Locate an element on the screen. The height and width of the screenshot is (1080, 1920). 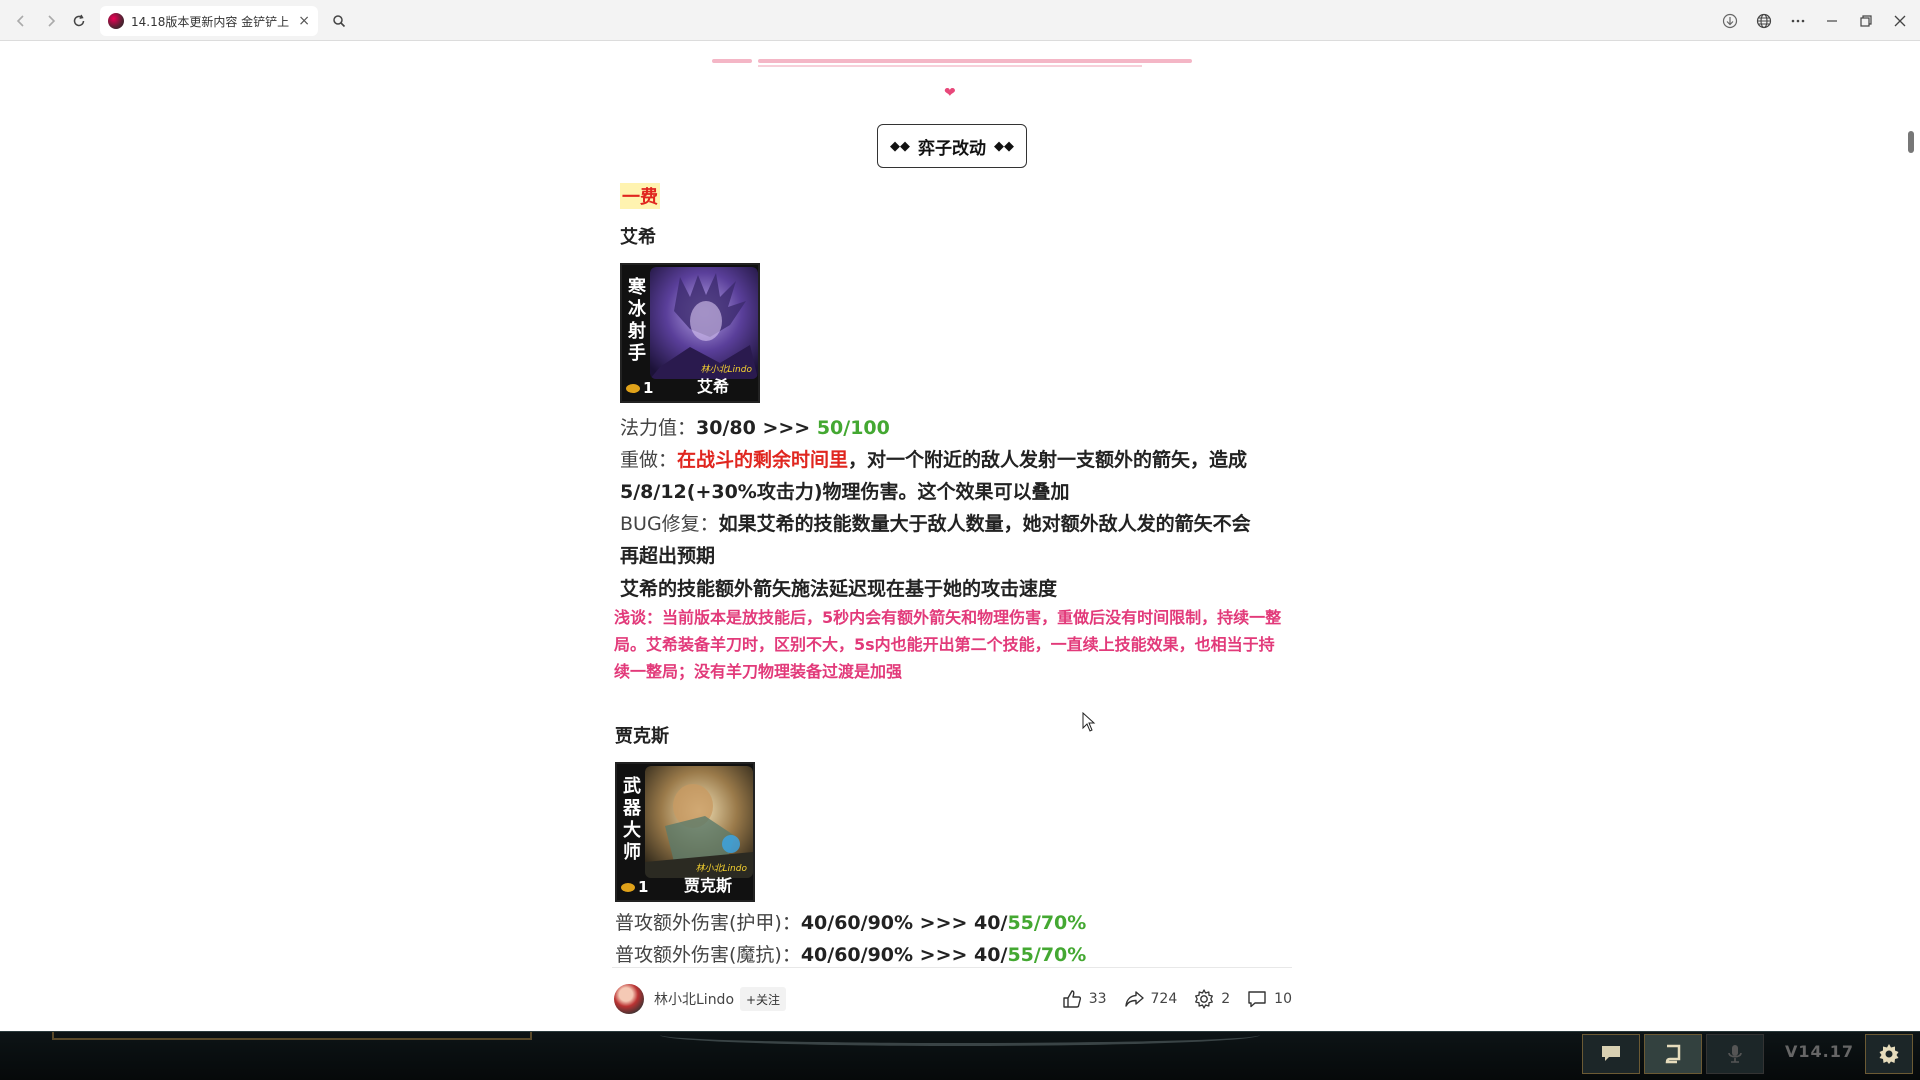
microphone-icon is located at coordinates (1735, 1054).